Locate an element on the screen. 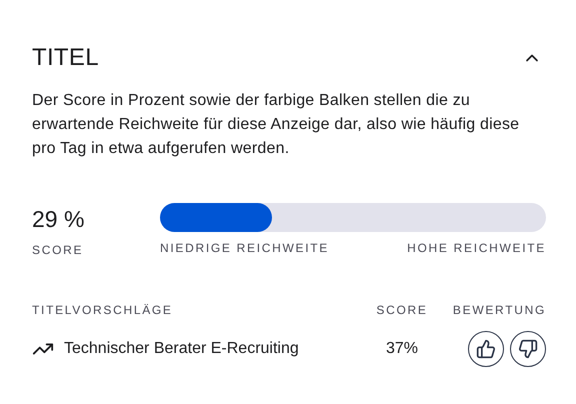  suggestion-score: 37% is located at coordinates (402, 349).